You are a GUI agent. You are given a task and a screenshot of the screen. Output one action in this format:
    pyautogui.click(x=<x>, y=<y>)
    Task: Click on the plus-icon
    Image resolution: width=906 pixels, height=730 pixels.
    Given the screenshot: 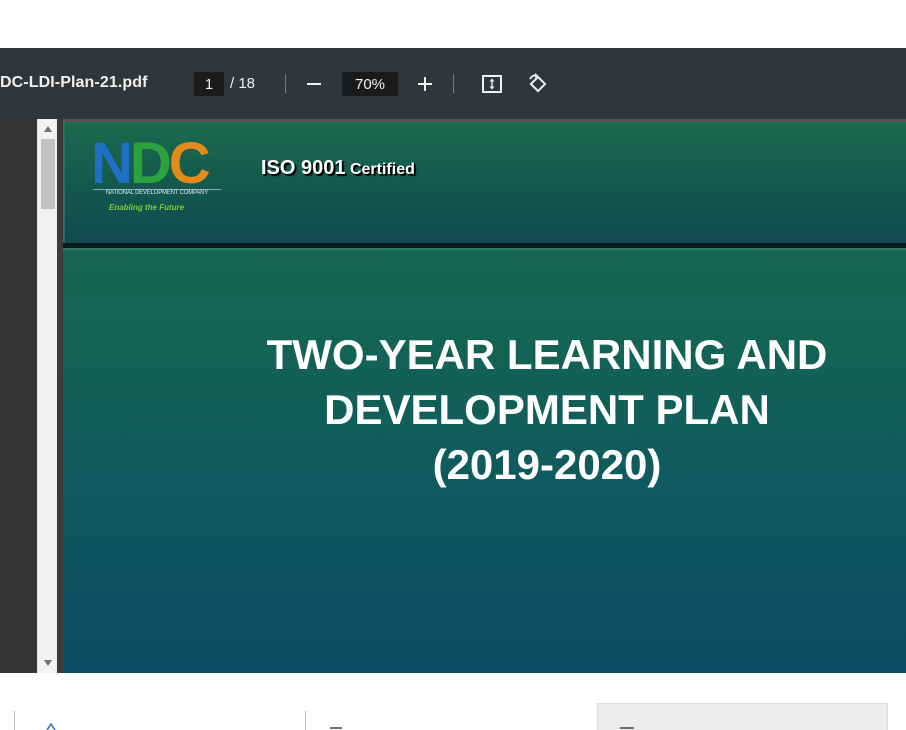 What is the action you would take?
    pyautogui.click(x=425, y=84)
    